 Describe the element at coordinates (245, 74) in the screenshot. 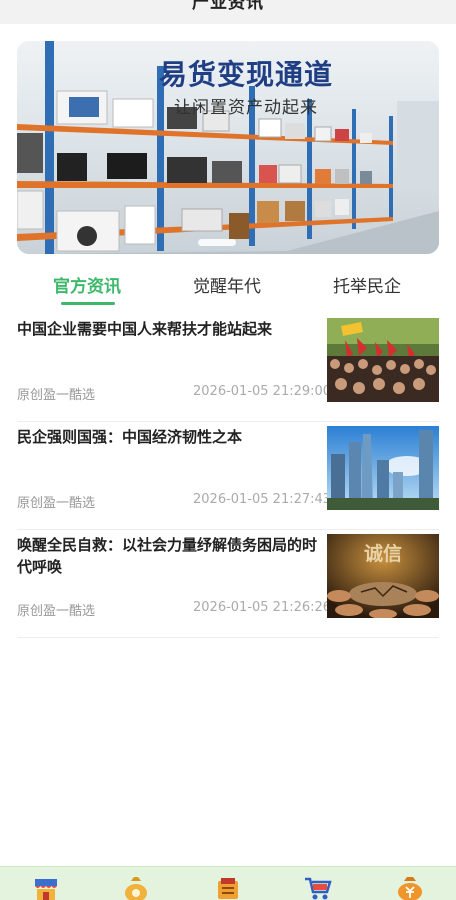

I see `banner-headline: 易货变现通道` at that location.